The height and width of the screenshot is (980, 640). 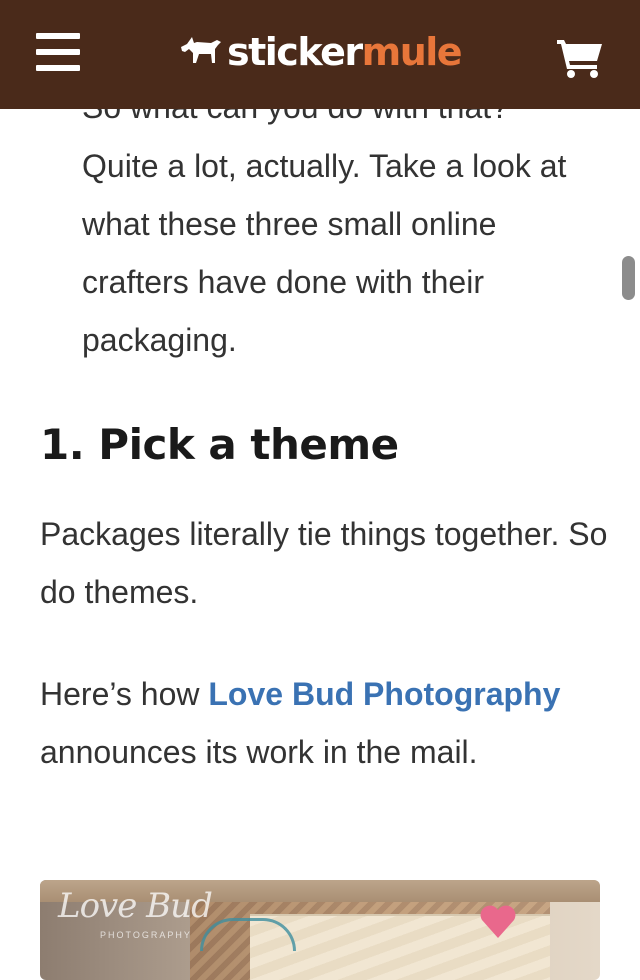 I want to click on logo-word-mule: mule, so click(x=412, y=52).